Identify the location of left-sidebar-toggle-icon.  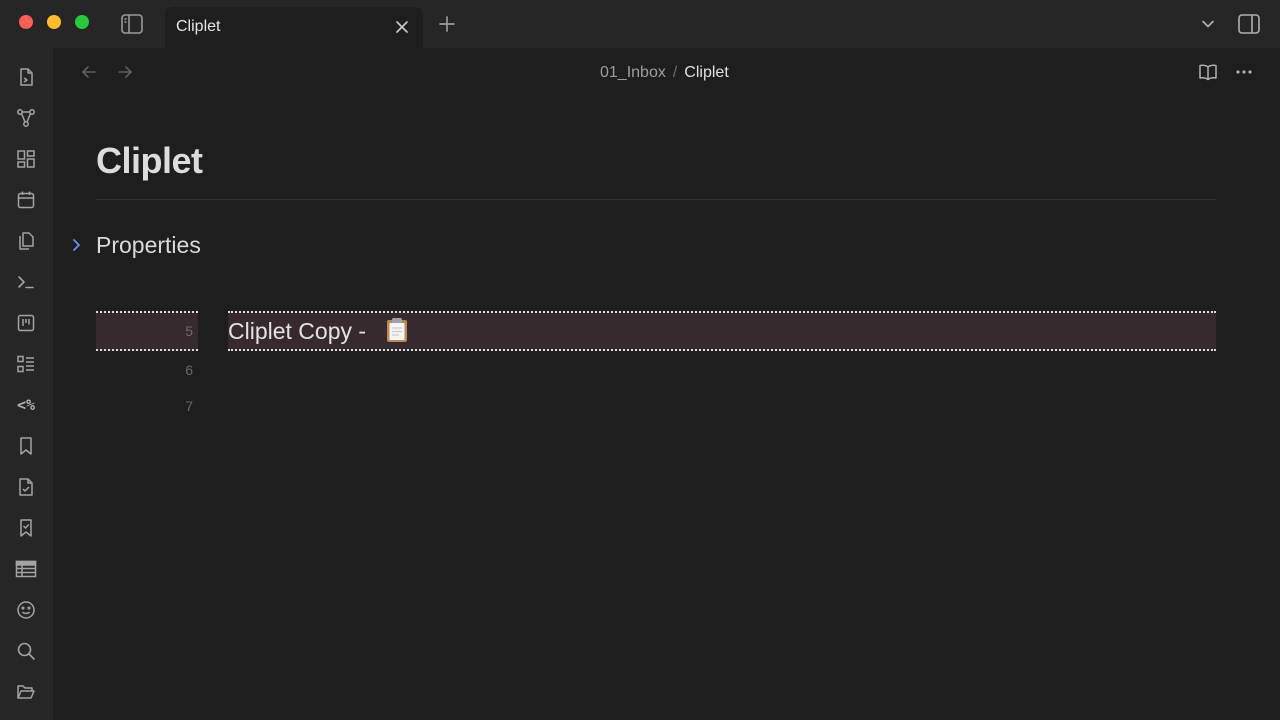
(132, 24).